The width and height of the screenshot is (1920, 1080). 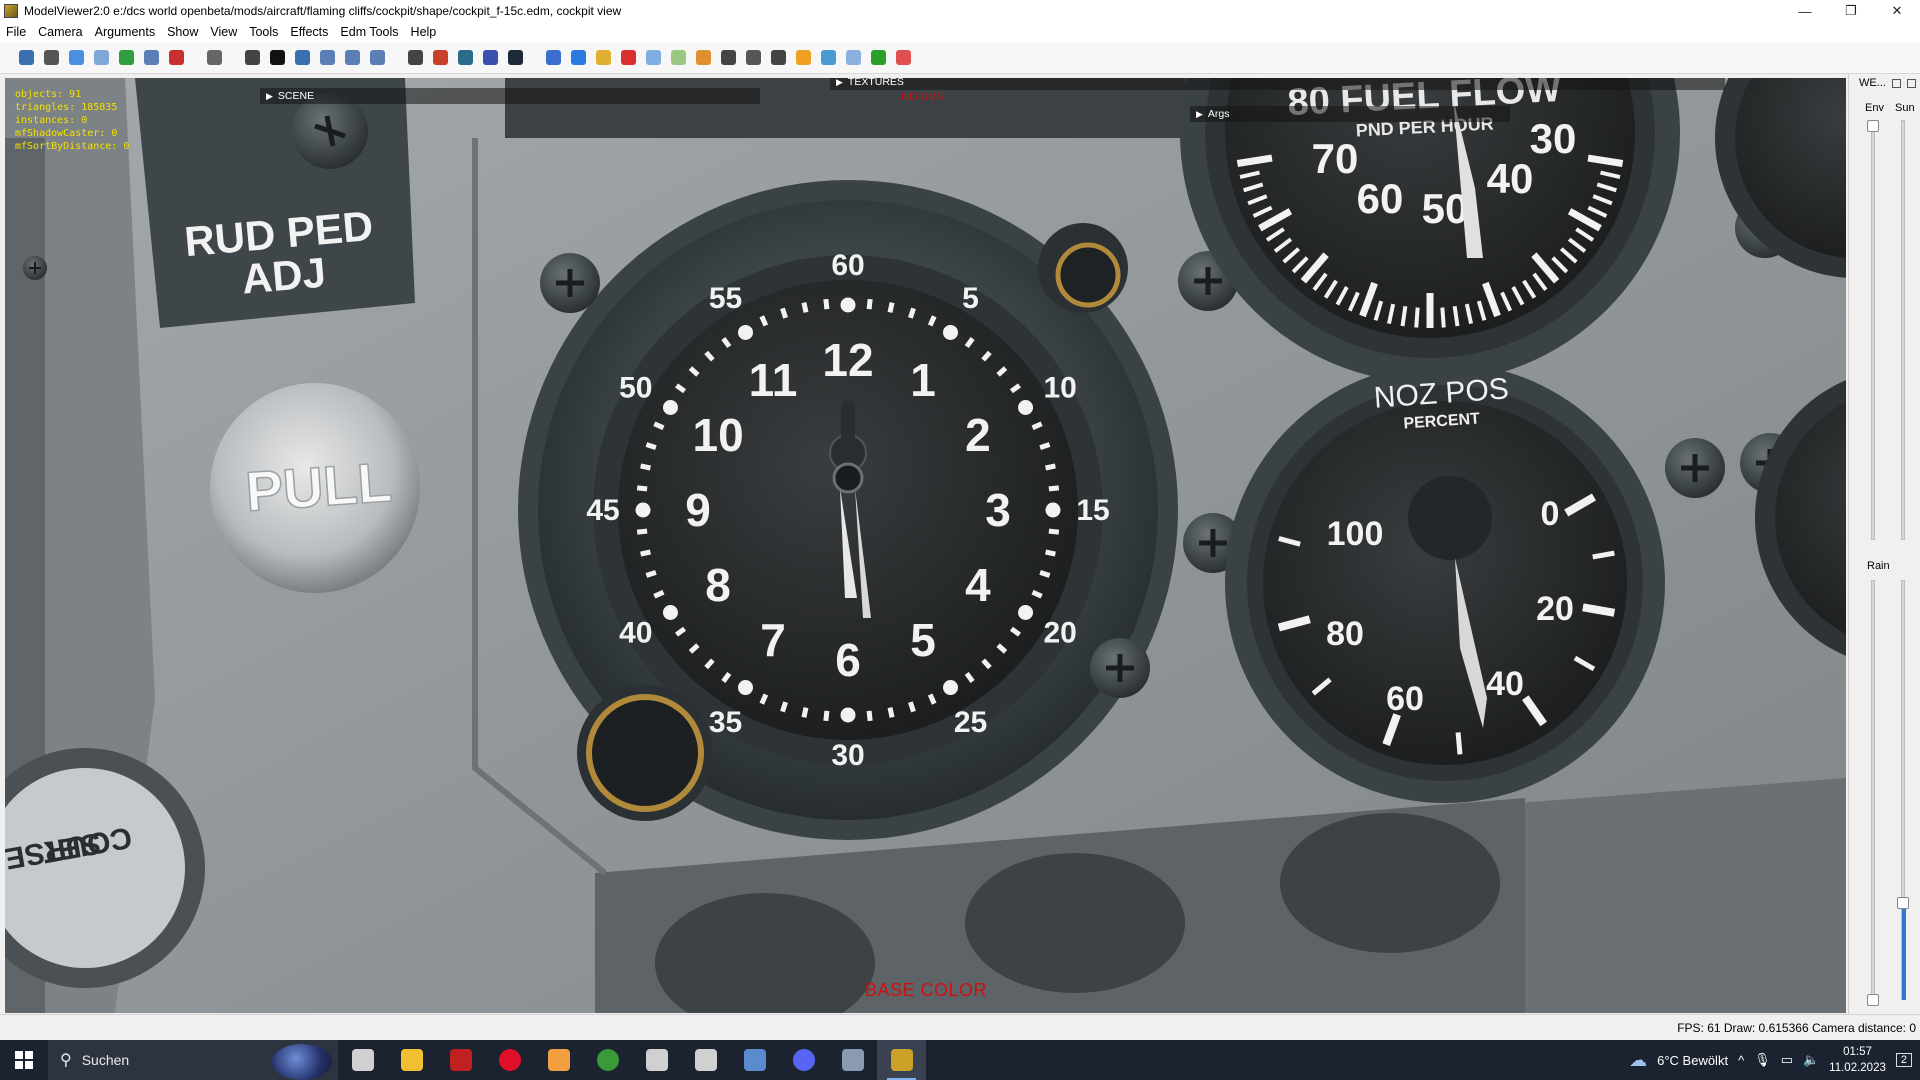 What do you see at coordinates (1873, 1000) in the screenshot?
I see `rain-slider-handle` at bounding box center [1873, 1000].